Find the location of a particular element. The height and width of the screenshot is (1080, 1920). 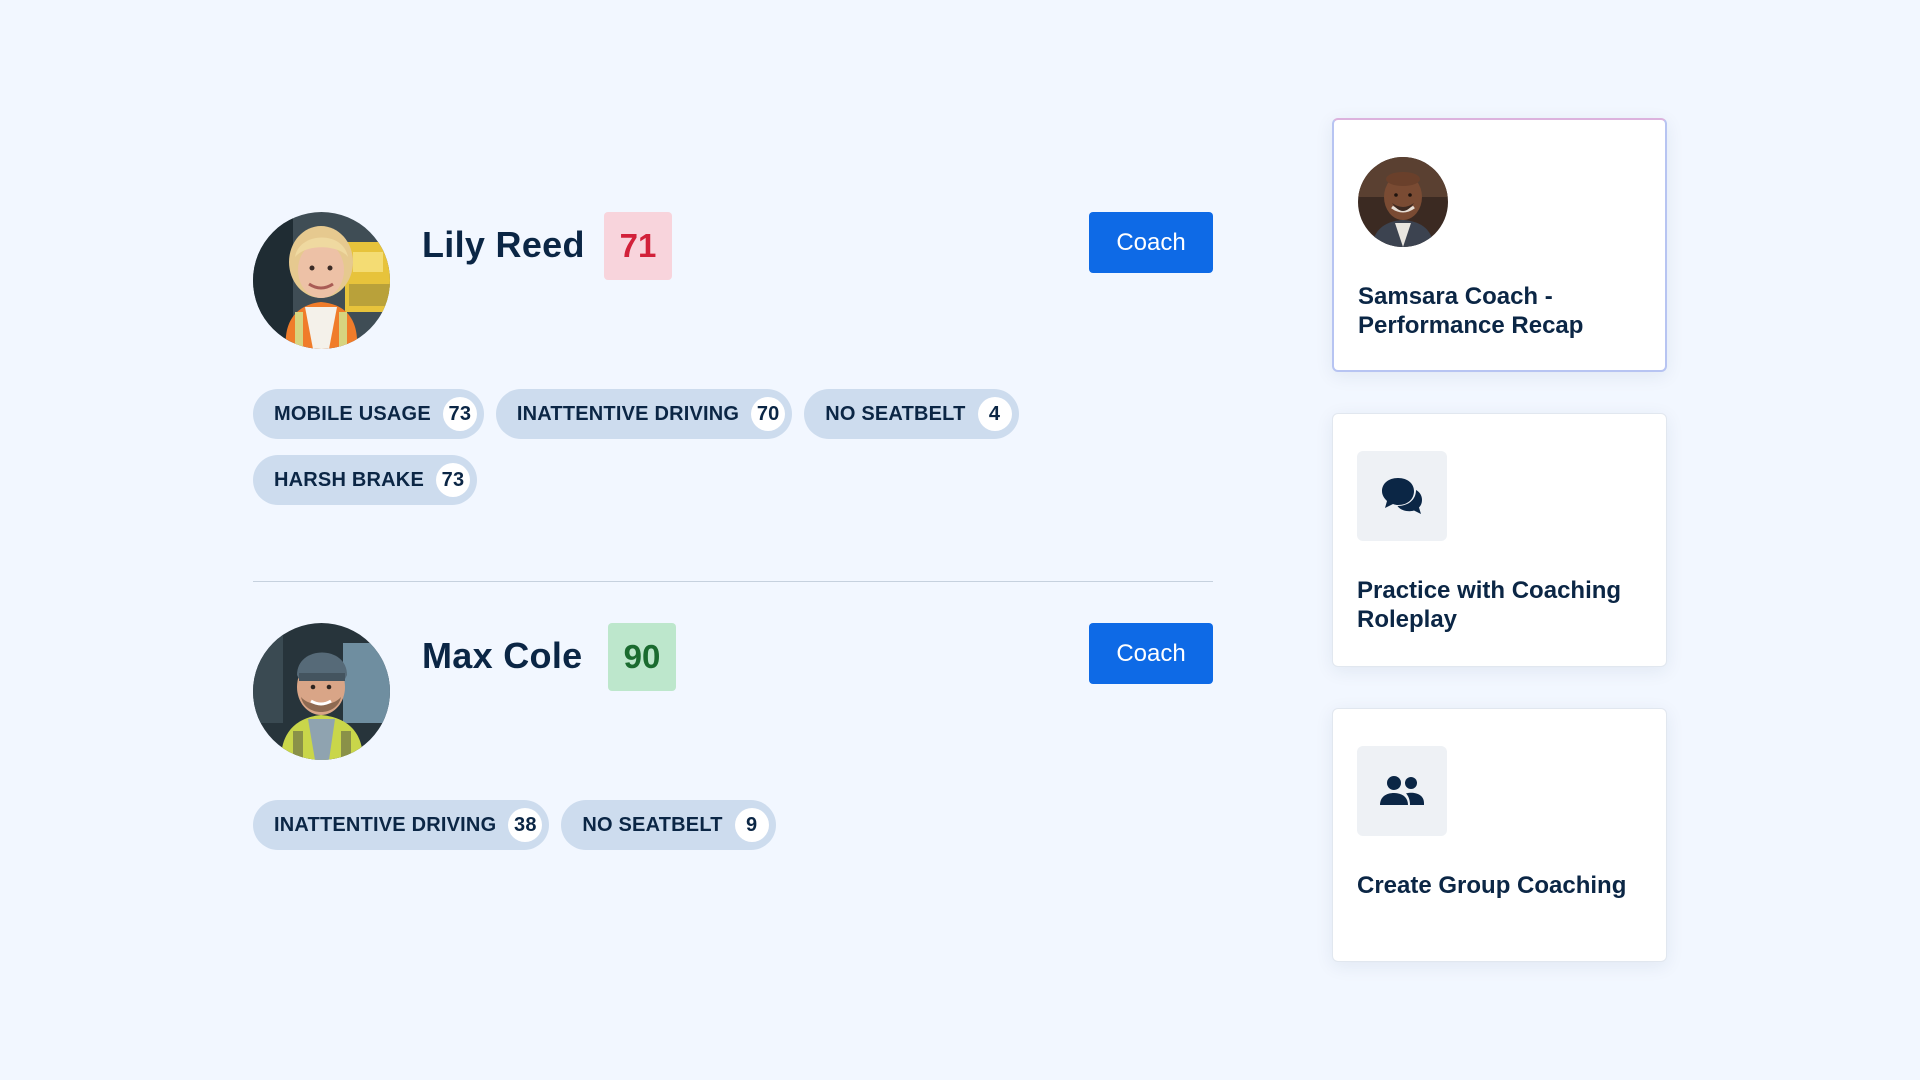

card-coaching-roleplay: Practice with Coaching Roleplay is located at coordinates (1499, 540).